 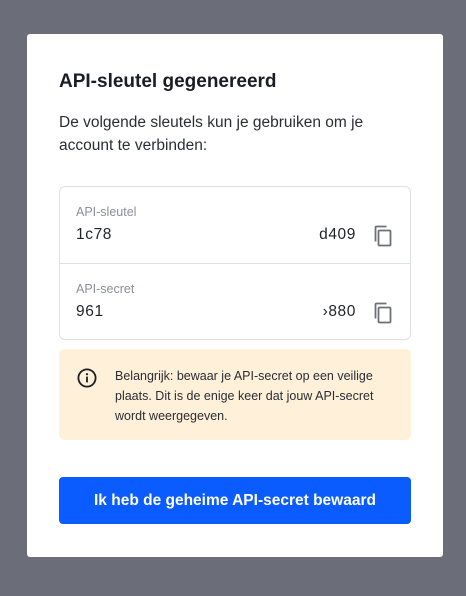 What do you see at coordinates (168, 81) in the screenshot?
I see `modal-title: API-sleutel gegenereerd` at bounding box center [168, 81].